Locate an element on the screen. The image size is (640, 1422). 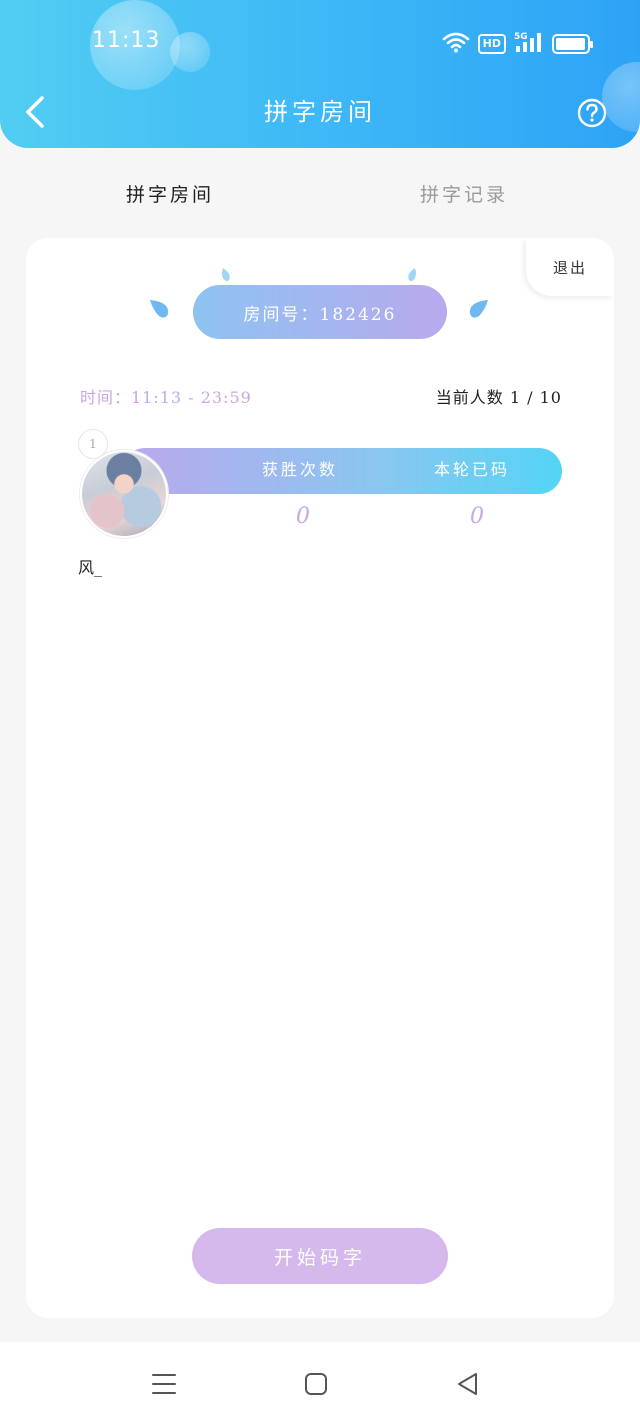
wins-value: 0 is located at coordinates (303, 516).